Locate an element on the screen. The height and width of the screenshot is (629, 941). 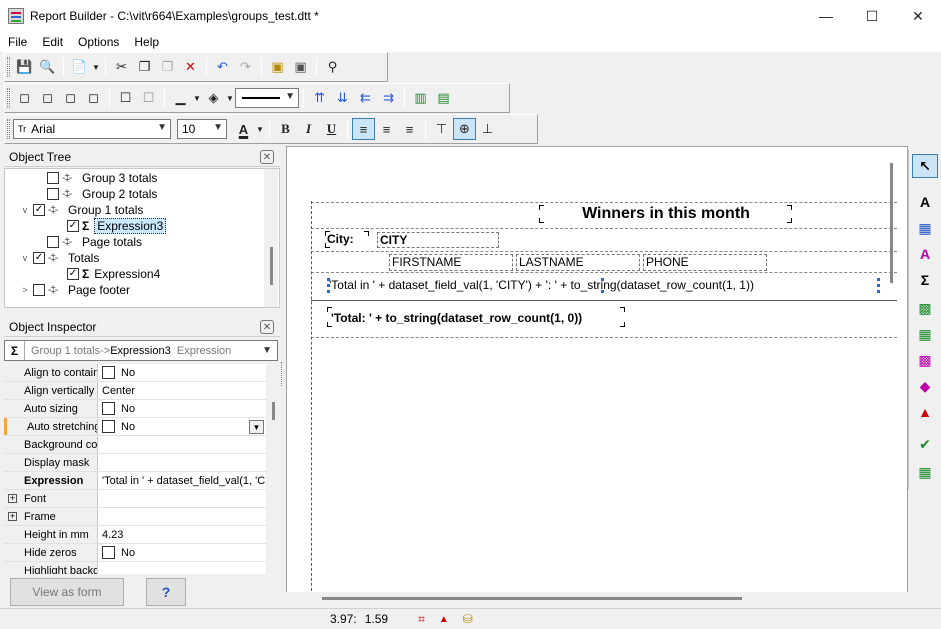
tree-item: -‡- Group 2 totals is located at coordinates (95, 194).